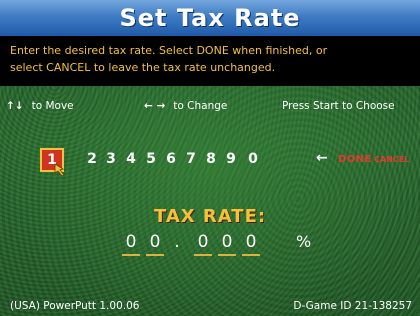 The height and width of the screenshot is (316, 420). Describe the element at coordinates (253, 159) in the screenshot. I see `digit-button-0: 0` at that location.